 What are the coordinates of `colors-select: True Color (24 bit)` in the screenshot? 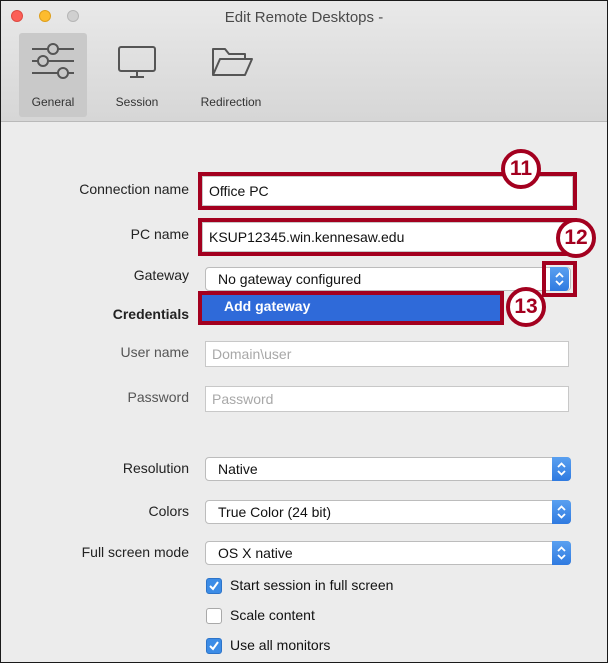 It's located at (388, 512).